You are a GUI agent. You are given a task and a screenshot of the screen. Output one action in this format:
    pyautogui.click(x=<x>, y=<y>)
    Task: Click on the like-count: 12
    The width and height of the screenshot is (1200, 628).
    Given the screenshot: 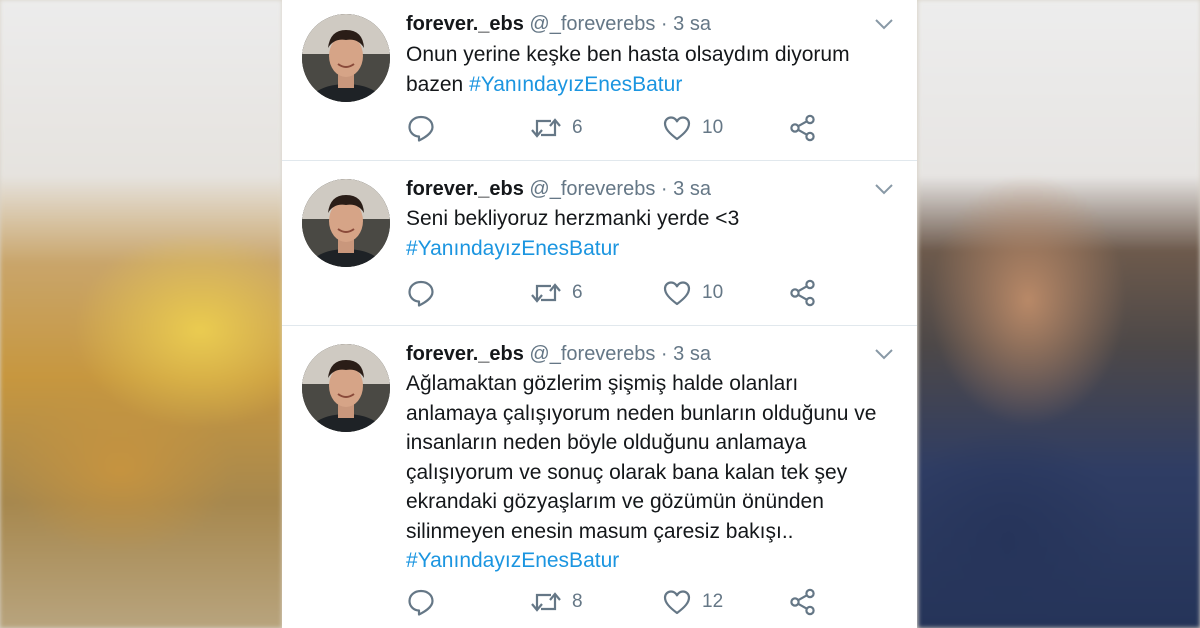 What is the action you would take?
    pyautogui.click(x=713, y=601)
    